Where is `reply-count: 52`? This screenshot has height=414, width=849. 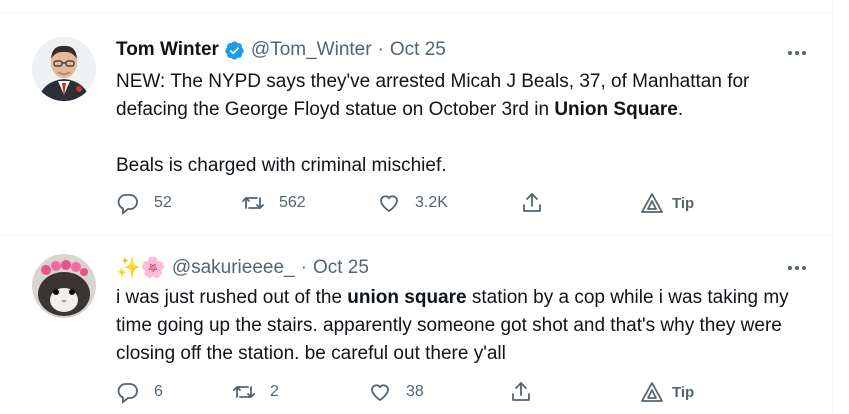
reply-count: 52 is located at coordinates (163, 202).